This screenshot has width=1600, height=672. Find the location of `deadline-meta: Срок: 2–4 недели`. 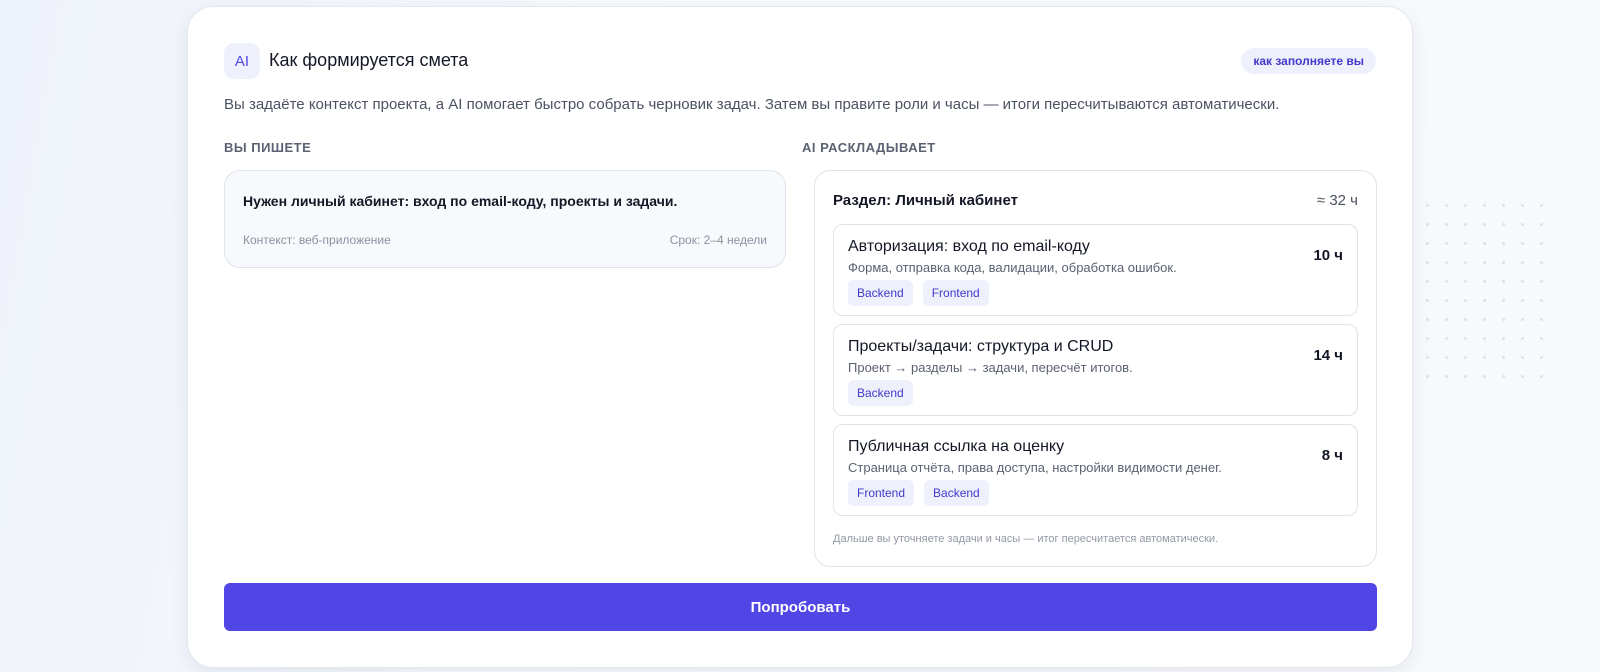

deadline-meta: Срок: 2–4 недели is located at coordinates (718, 240).